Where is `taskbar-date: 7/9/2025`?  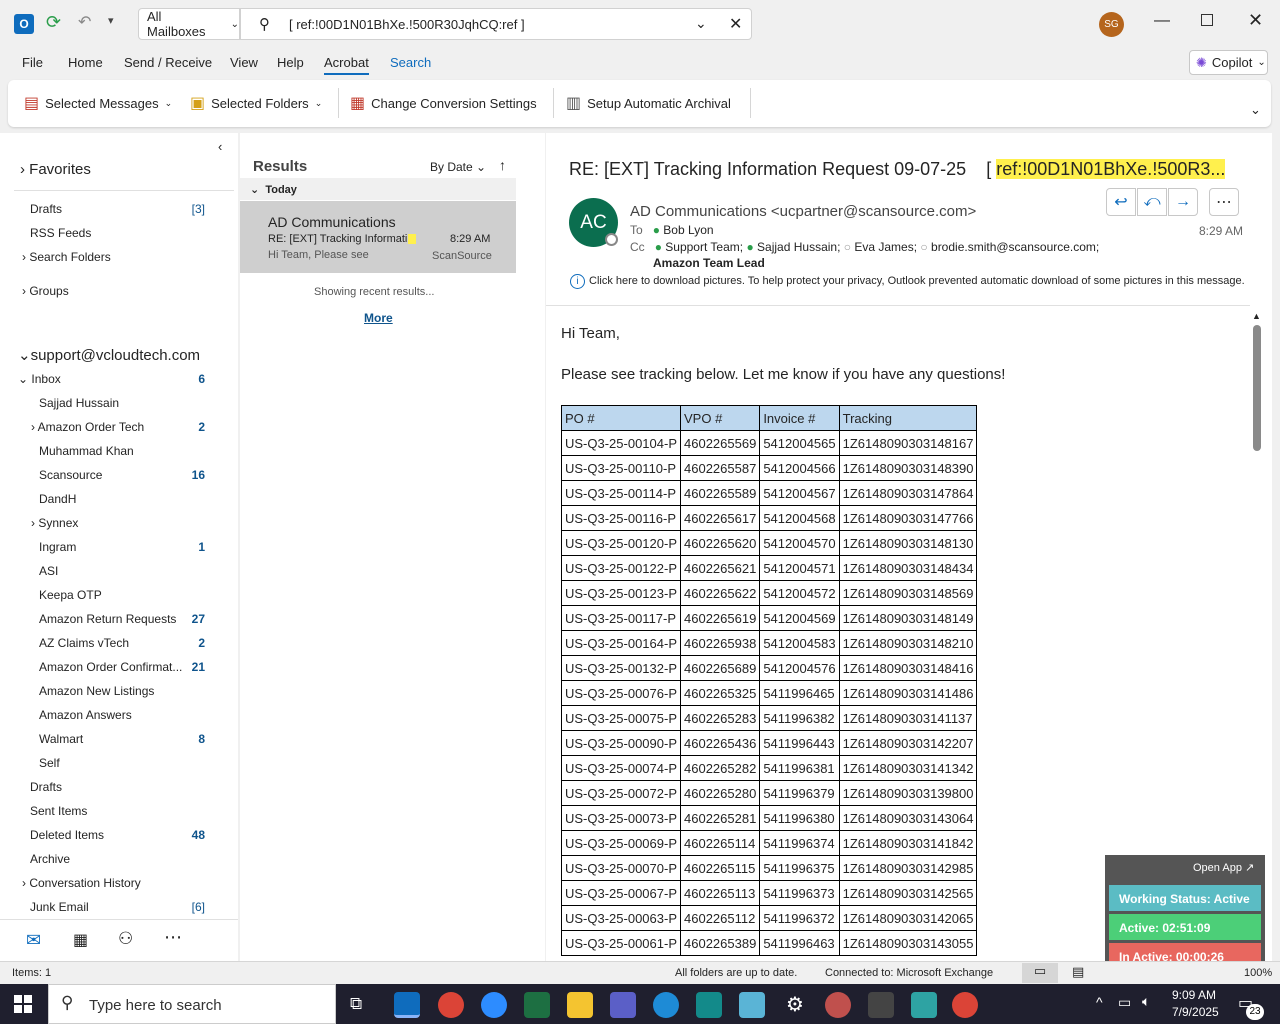 taskbar-date: 7/9/2025 is located at coordinates (1195, 1012).